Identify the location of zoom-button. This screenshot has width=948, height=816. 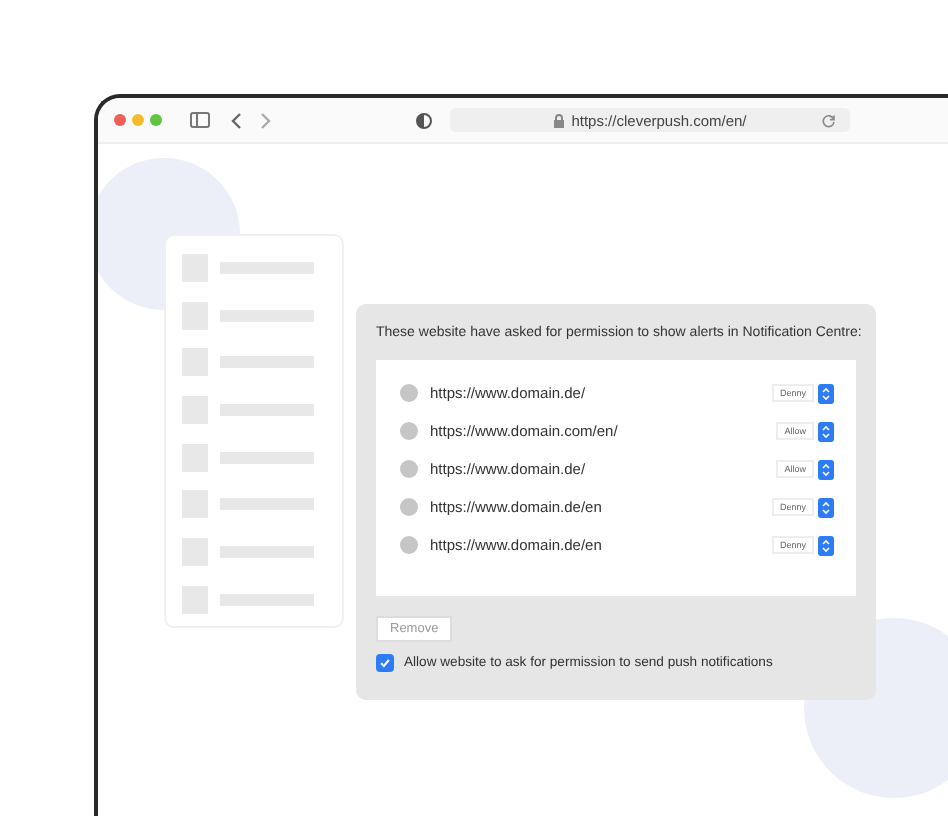
(156, 120).